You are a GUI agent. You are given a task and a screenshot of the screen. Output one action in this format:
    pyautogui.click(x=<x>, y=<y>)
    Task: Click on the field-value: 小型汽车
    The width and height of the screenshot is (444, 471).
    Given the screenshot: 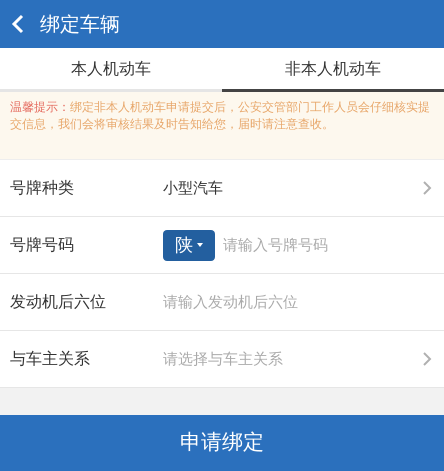 What is the action you would take?
    pyautogui.click(x=292, y=188)
    